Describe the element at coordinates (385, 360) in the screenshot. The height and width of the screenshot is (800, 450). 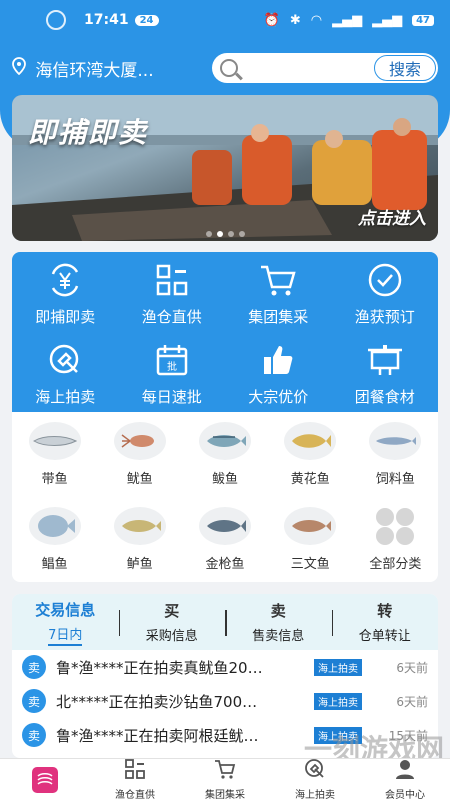
I see `food-tray-icon` at that location.